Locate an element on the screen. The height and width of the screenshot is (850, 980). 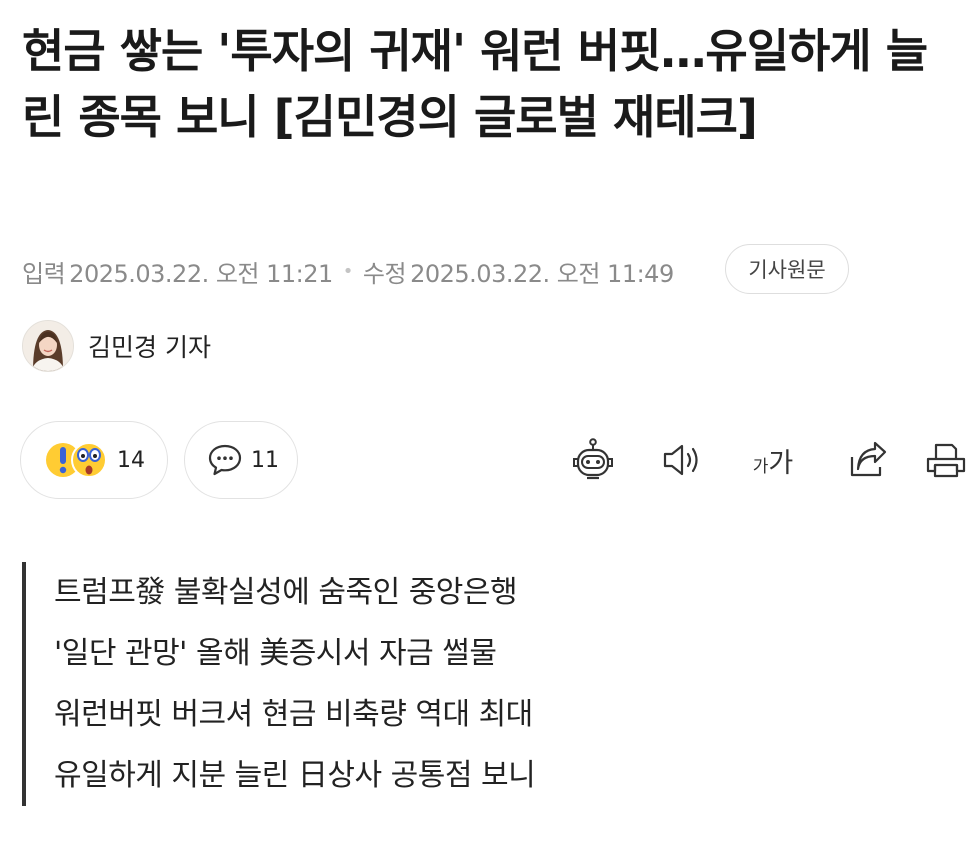
modified-label: 수정 is located at coordinates (384, 273).